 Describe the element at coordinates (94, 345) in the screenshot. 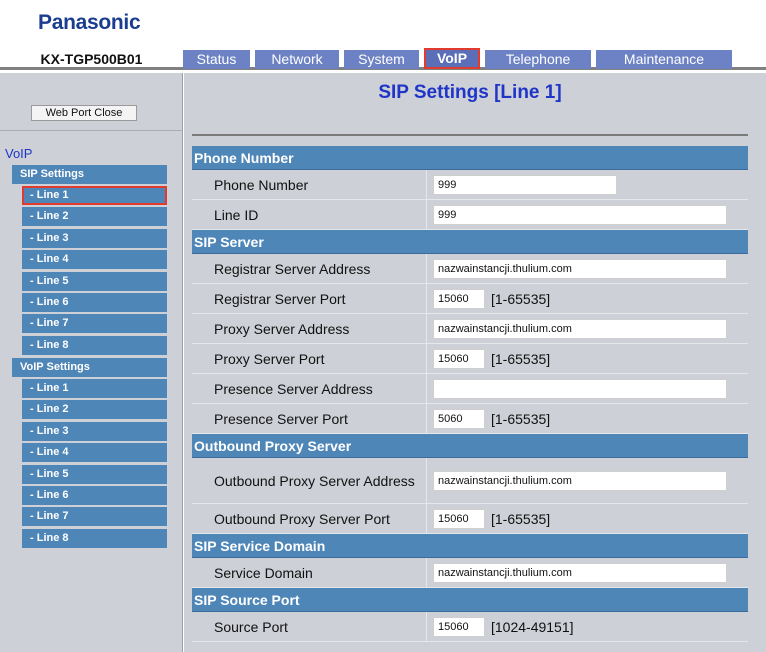

I see `sidebar-item-sip-line-8: - Line 8` at that location.